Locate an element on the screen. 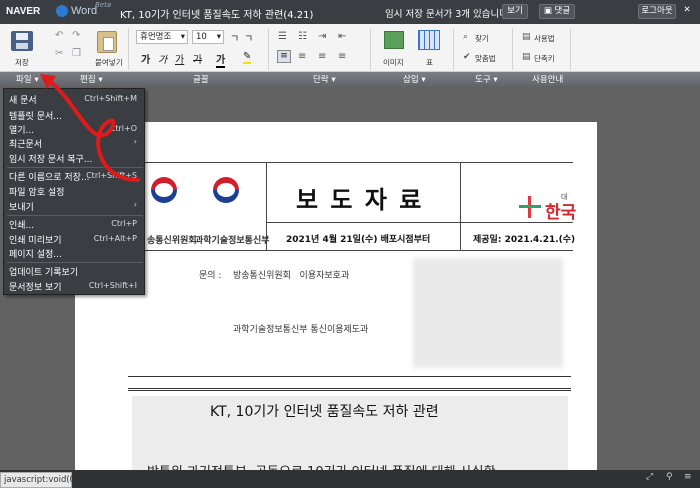  red-annotation-arrow is located at coordinates (90, 128).